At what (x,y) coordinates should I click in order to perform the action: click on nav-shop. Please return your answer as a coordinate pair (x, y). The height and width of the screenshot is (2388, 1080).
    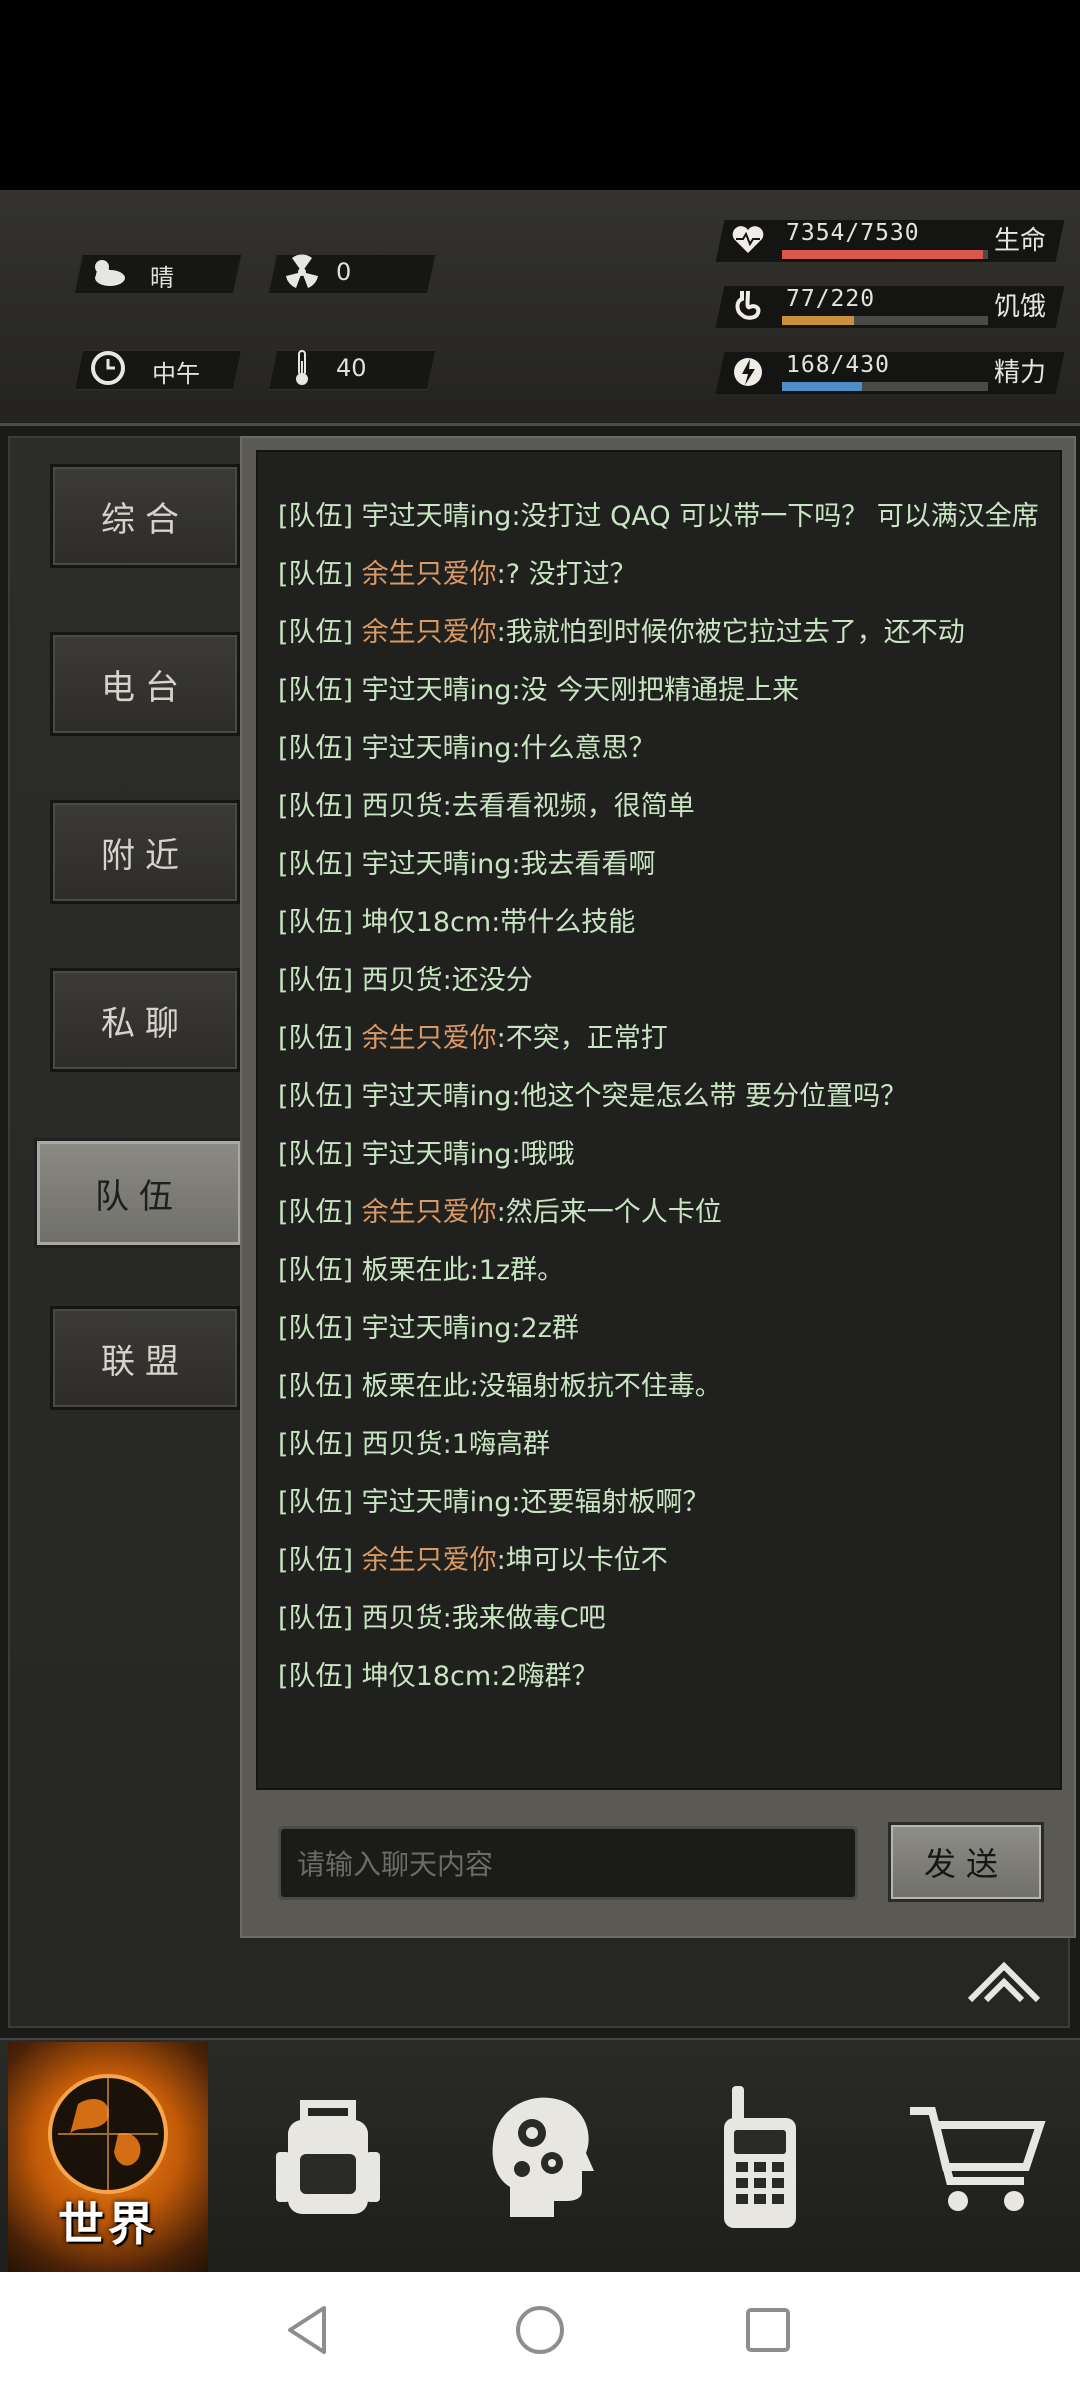
    Looking at the image, I should click on (976, 2157).